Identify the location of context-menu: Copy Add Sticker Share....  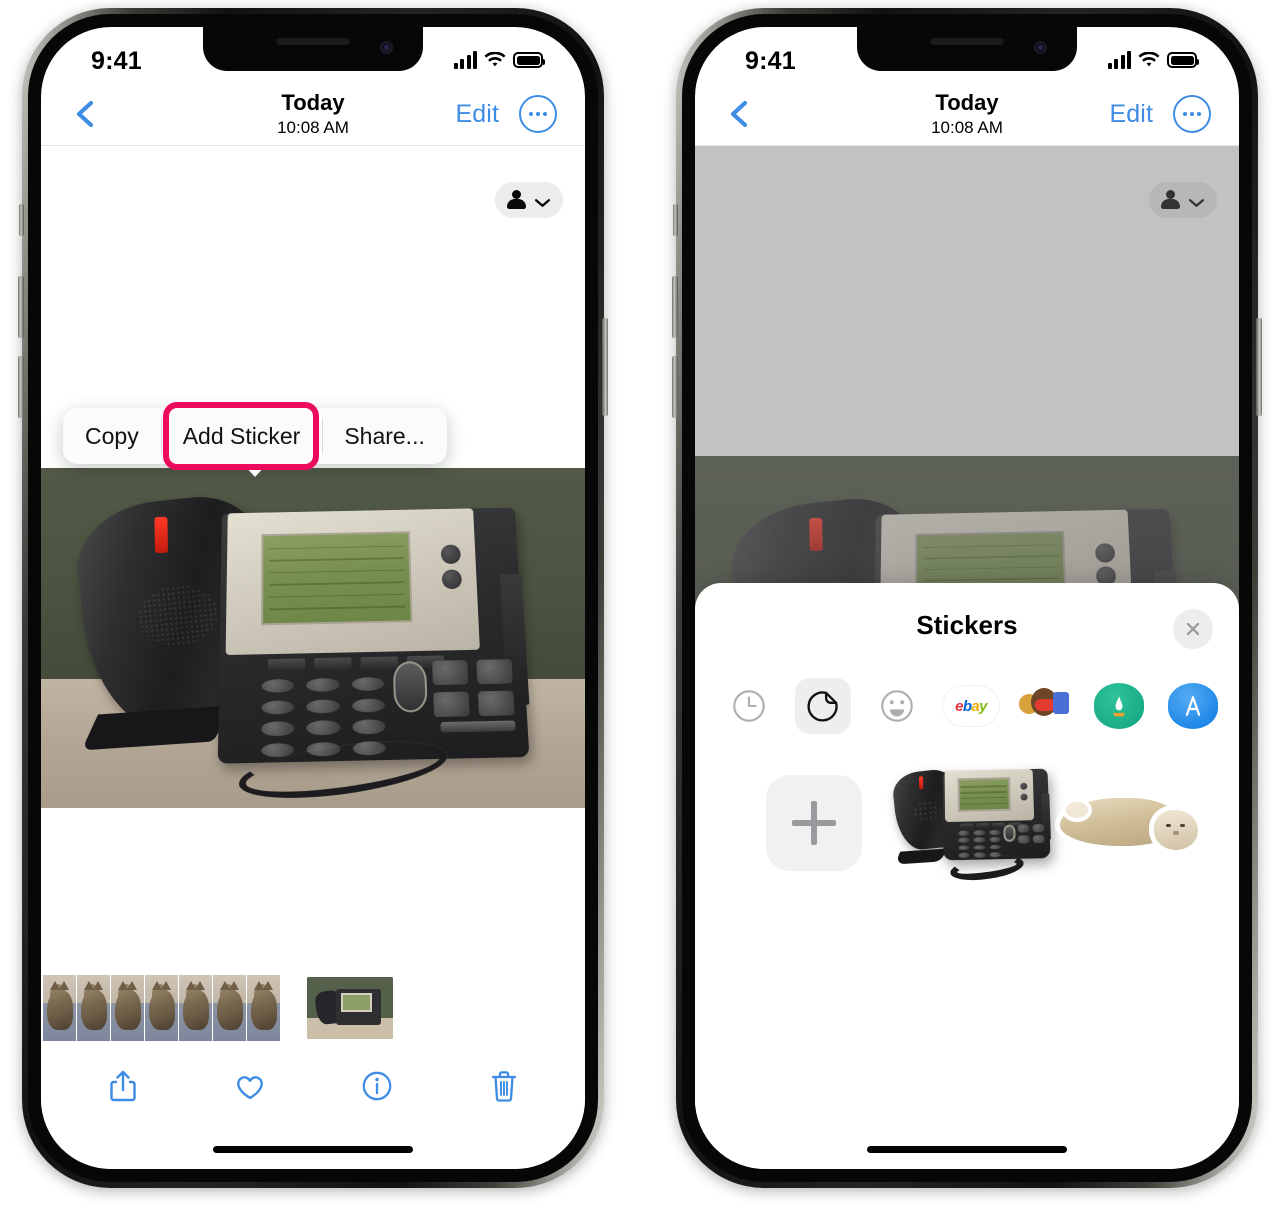
(255, 439).